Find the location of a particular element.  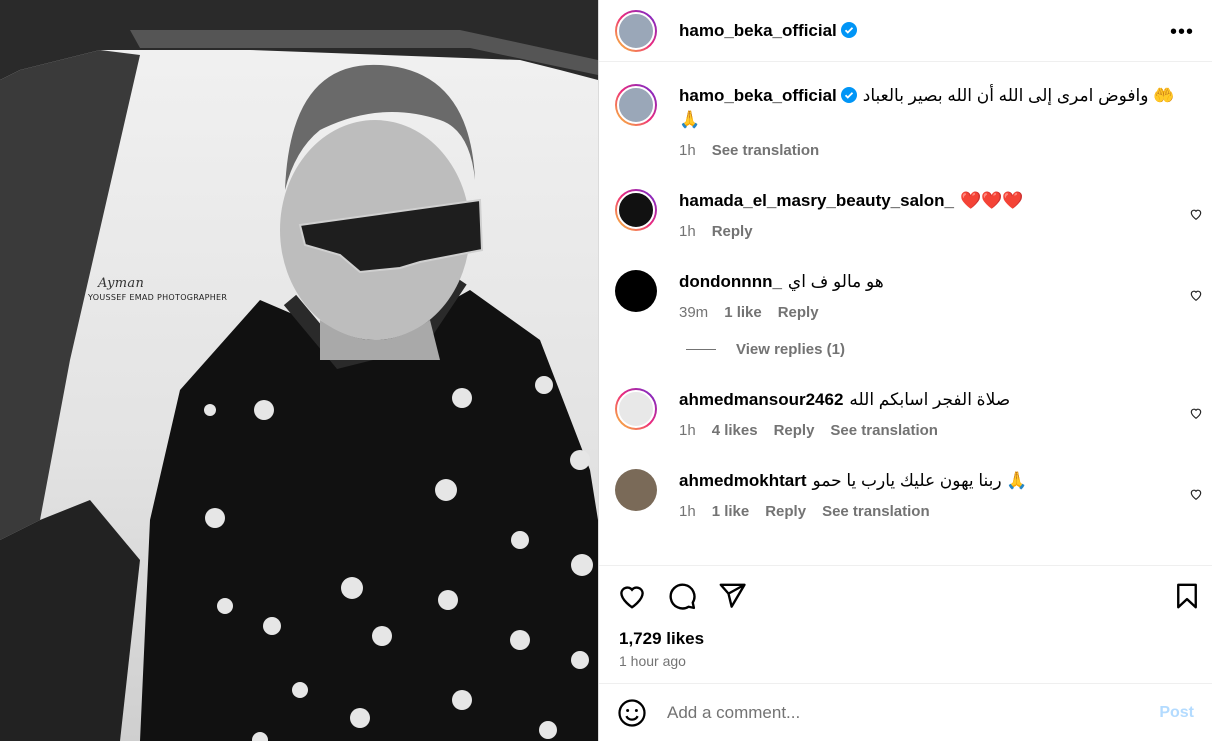

comment-item: dondonnnn_ هو مالو ف اي 39m 1 like Reply is located at coordinates (905, 295).